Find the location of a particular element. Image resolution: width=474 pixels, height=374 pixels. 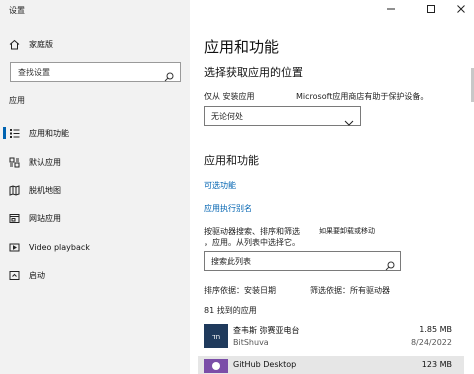

app-aliases-link: 应用执行别名 is located at coordinates (228, 208).